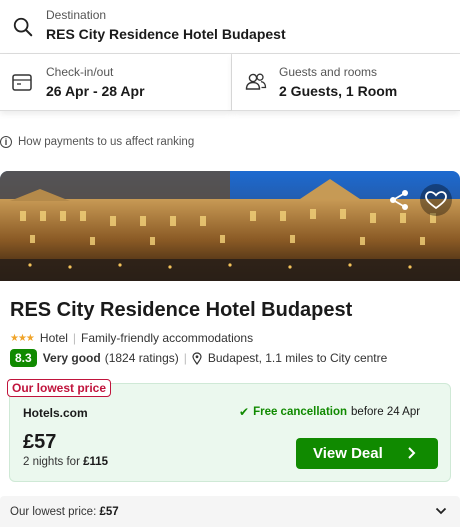 This screenshot has height=527, width=460. I want to click on lowest-price-label: Our lowest price:, so click(53, 512).